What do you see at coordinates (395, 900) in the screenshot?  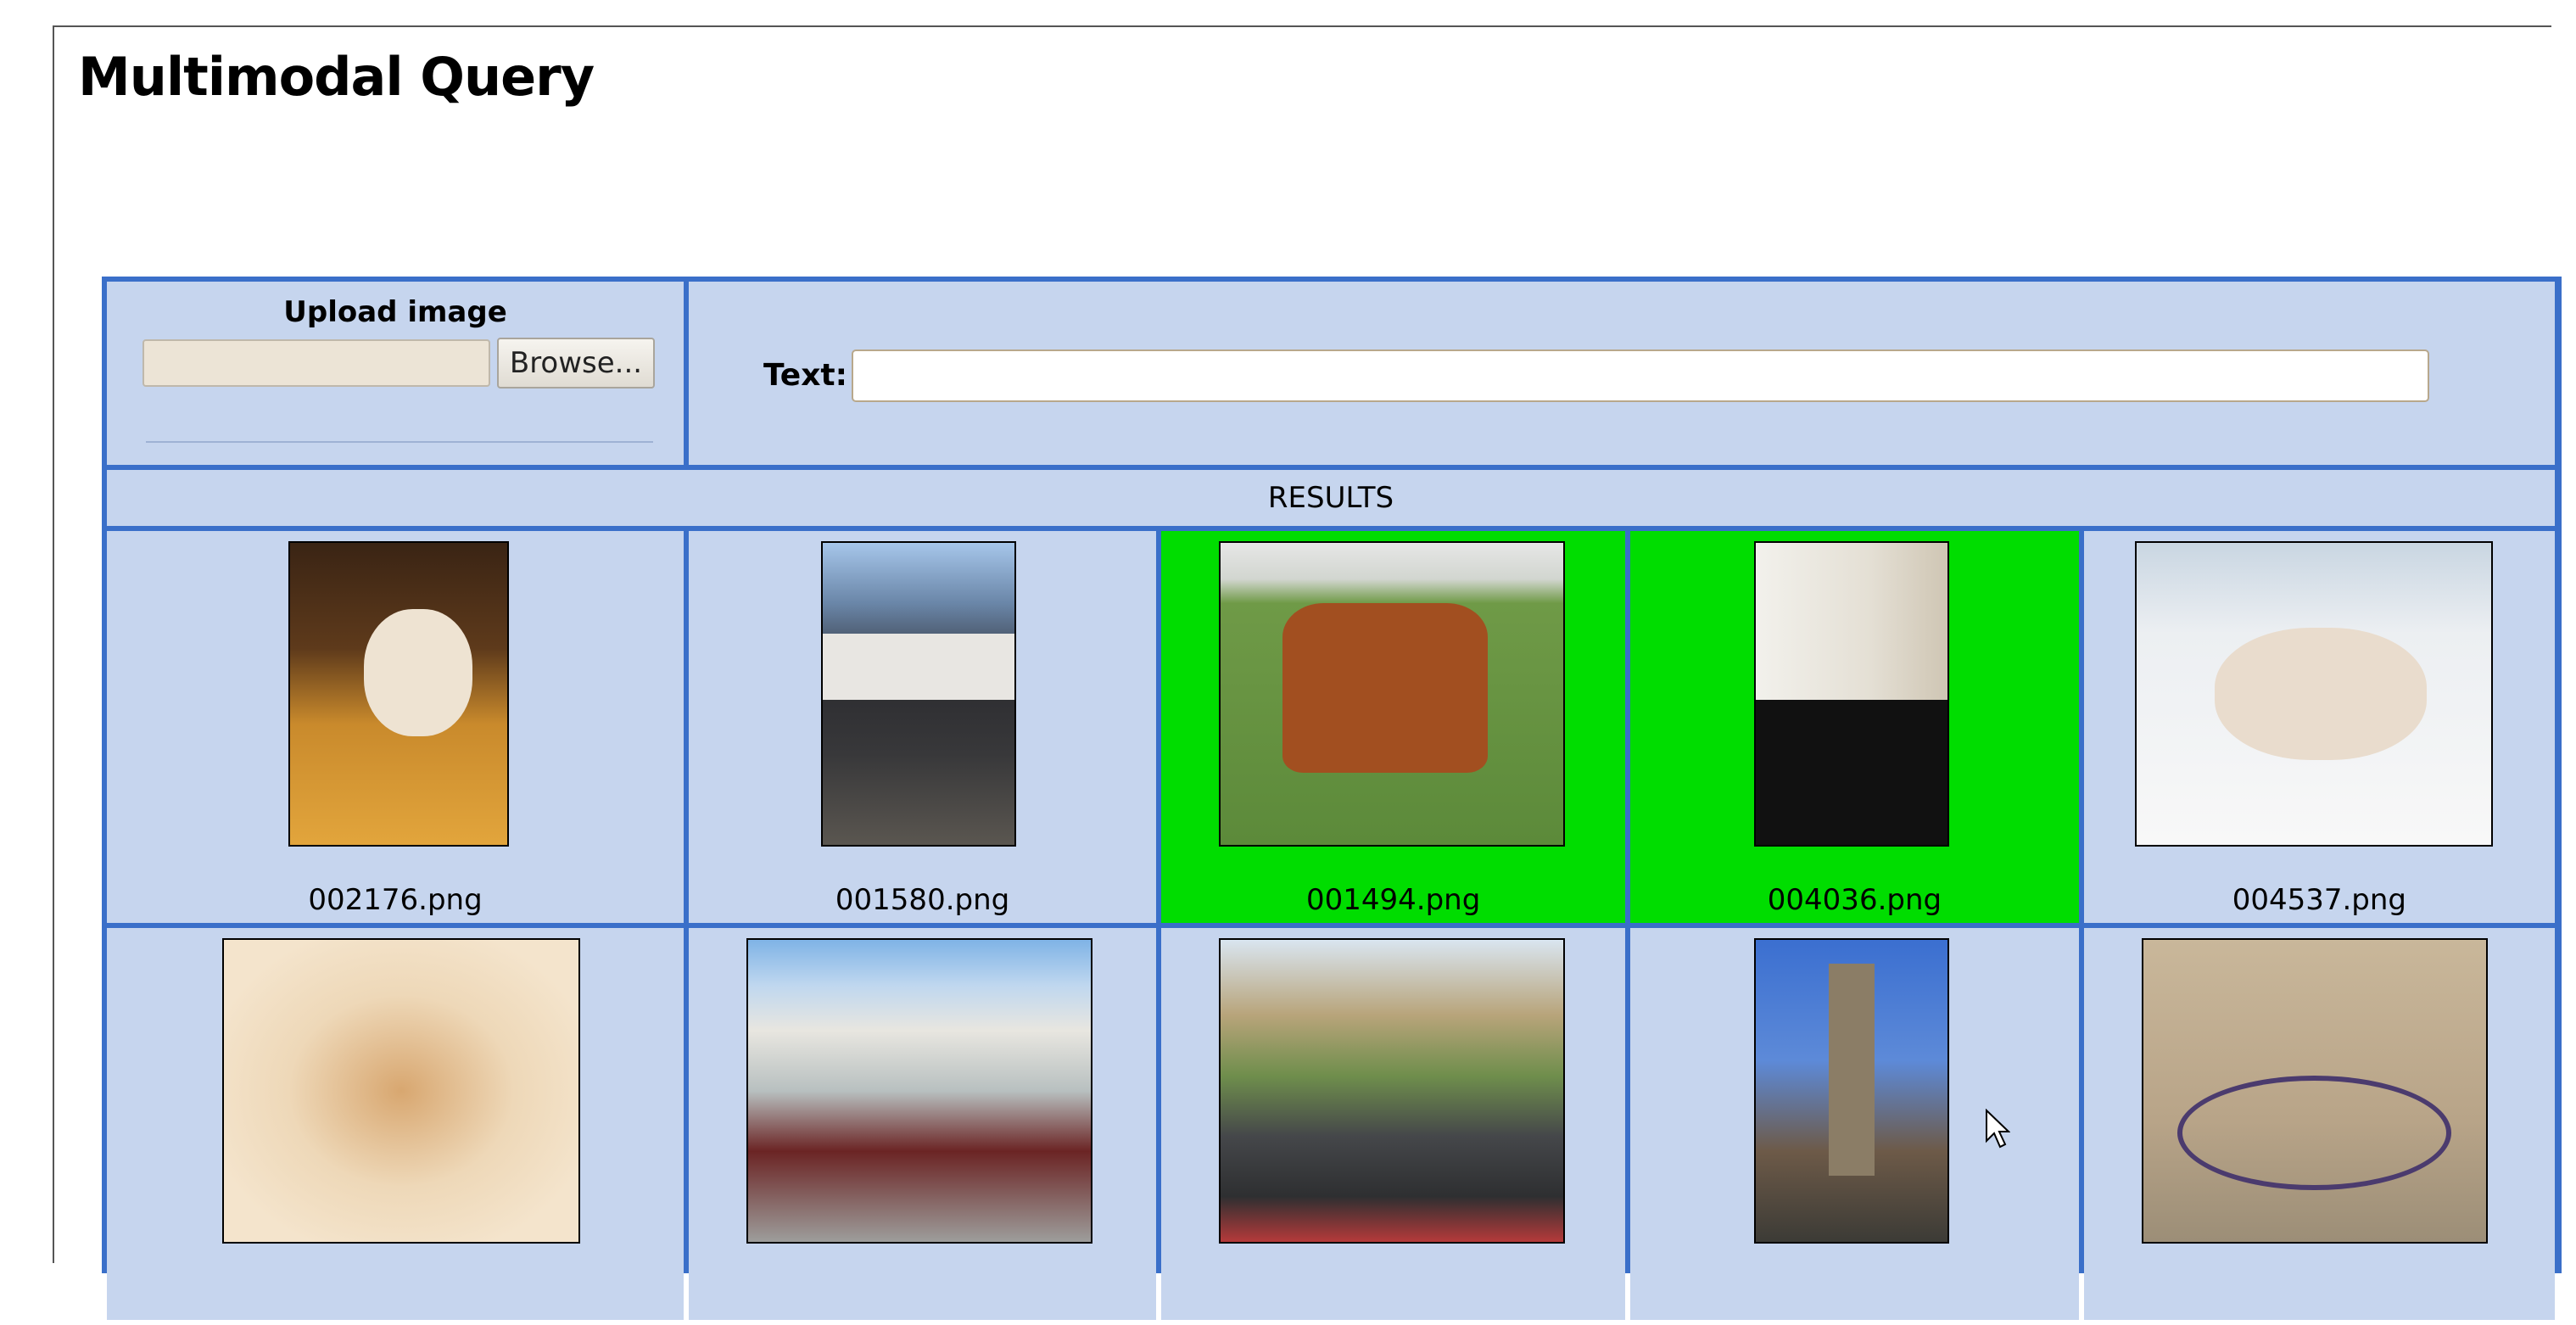 I see `result-filename: 002176.png` at bounding box center [395, 900].